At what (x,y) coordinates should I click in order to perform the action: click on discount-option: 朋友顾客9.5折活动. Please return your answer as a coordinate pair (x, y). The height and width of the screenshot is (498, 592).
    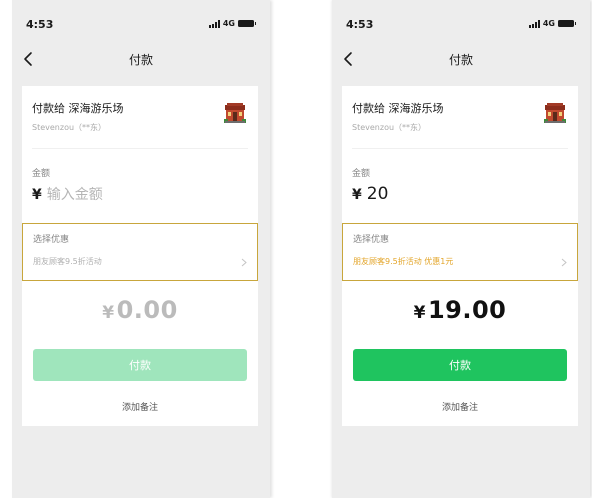
    Looking at the image, I should click on (141, 264).